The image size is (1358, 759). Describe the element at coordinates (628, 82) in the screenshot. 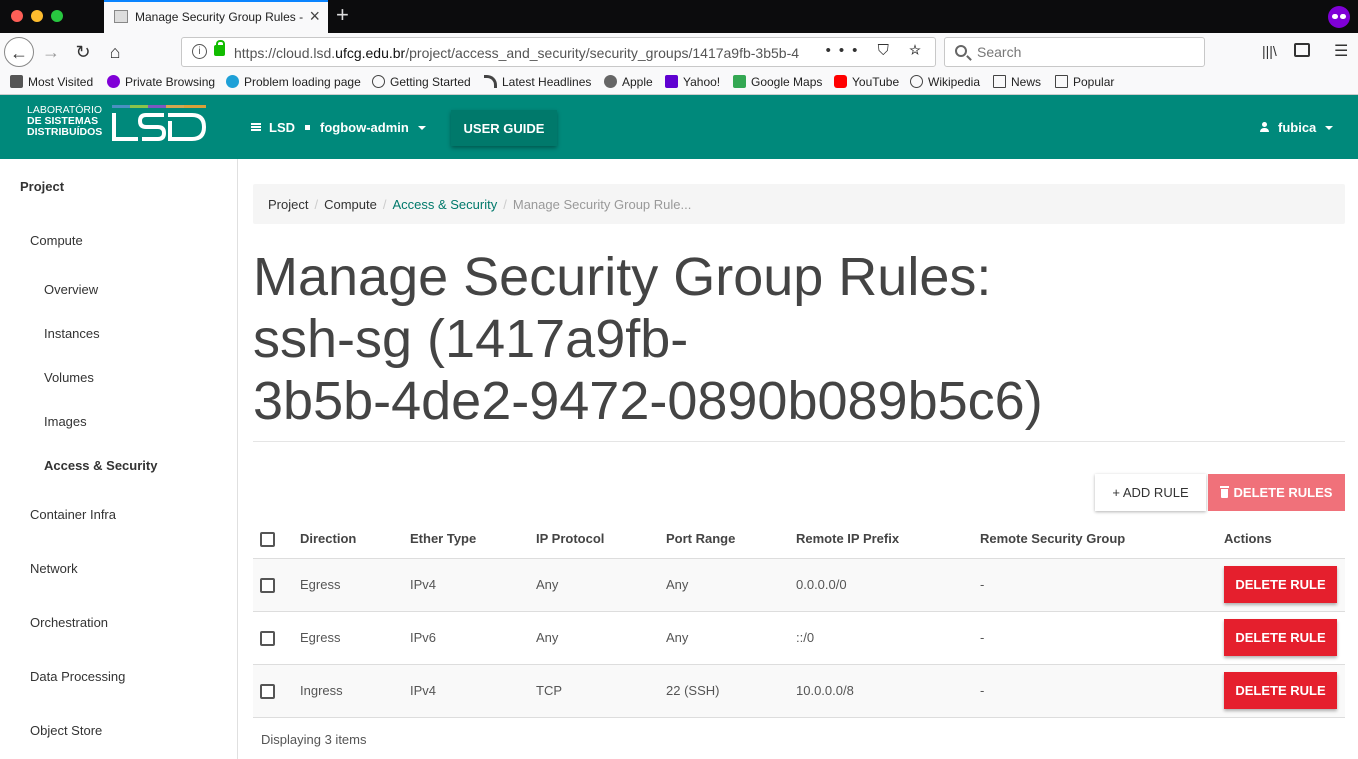

I see `bookmark-apple: Apple` at that location.